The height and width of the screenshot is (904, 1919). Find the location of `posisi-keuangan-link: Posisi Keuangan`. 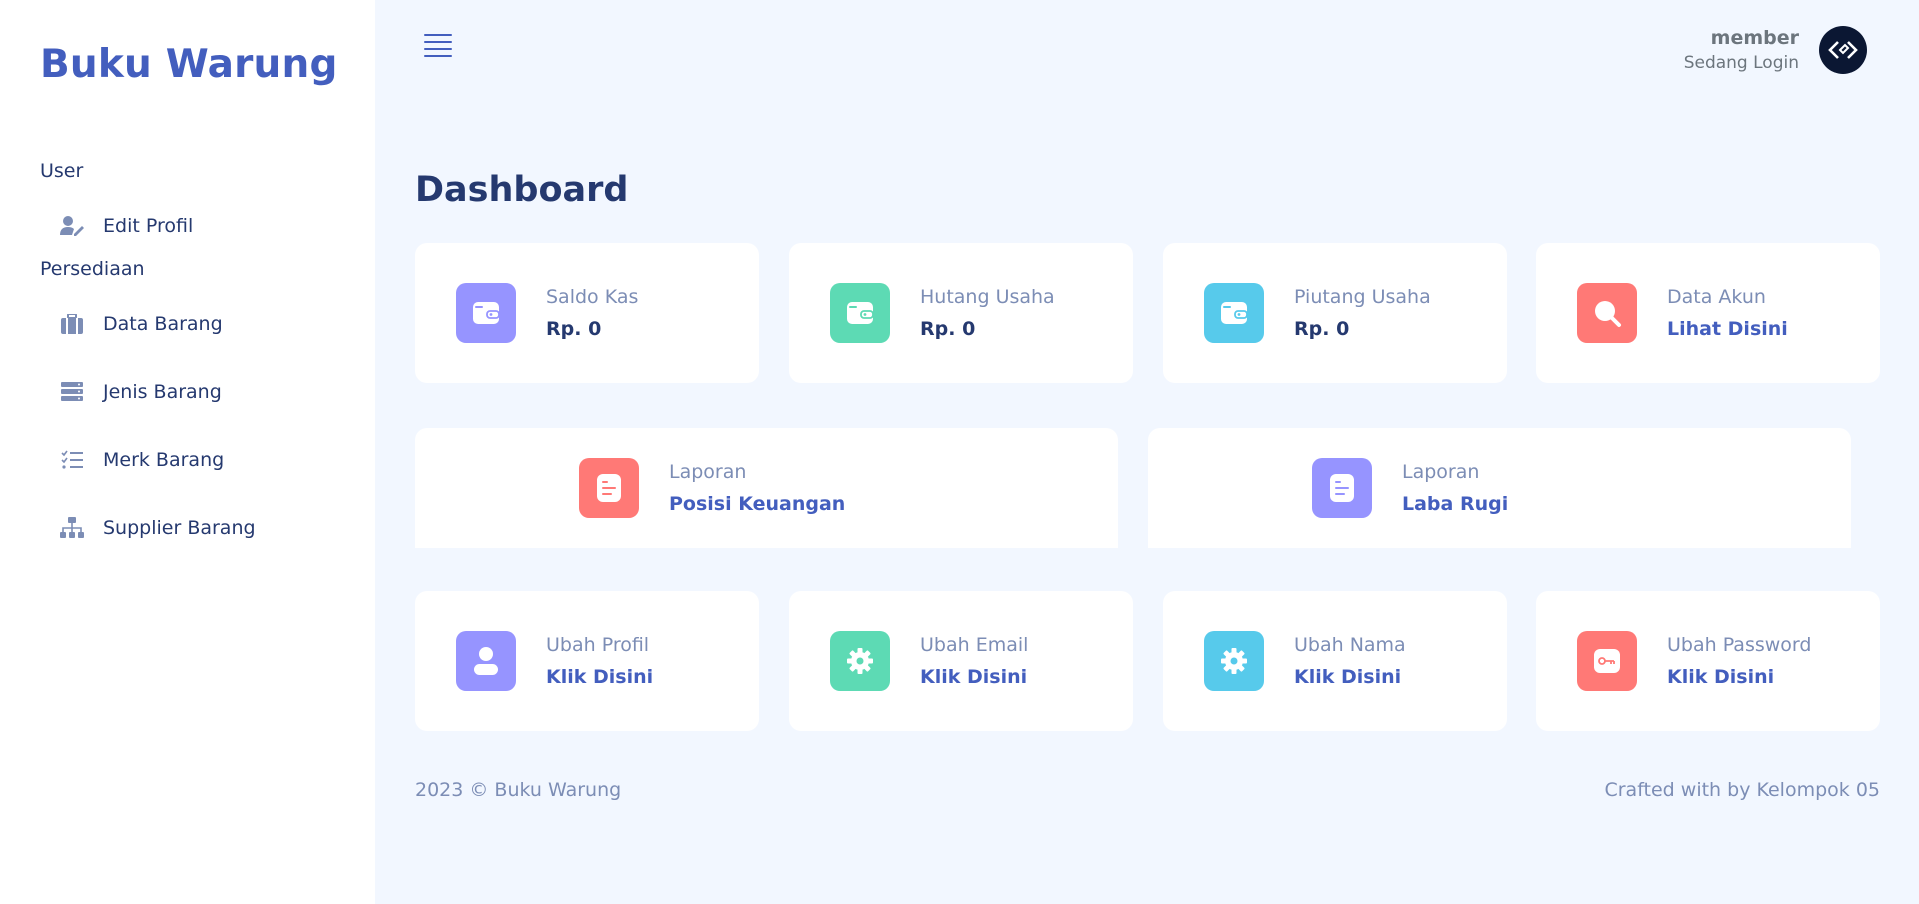

posisi-keuangan-link: Posisi Keuangan is located at coordinates (757, 504).